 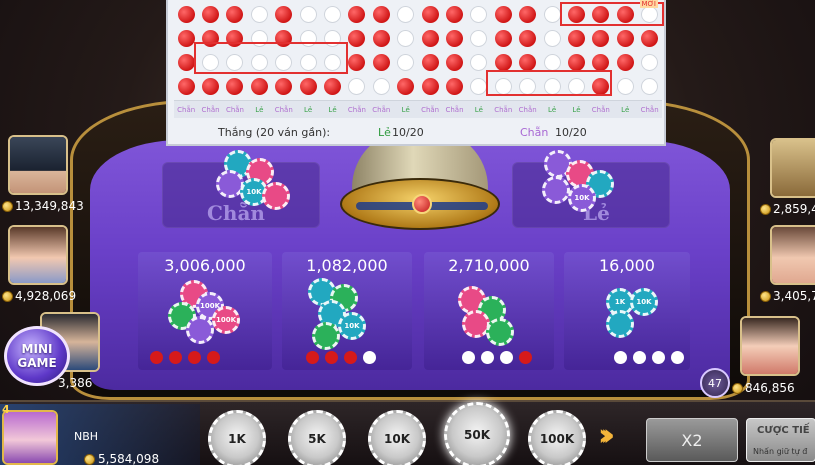 I want to click on history-summary: Thắng (20 ván gần): Lẻ 10/20 Chẵn 10/20, so click(x=416, y=133).